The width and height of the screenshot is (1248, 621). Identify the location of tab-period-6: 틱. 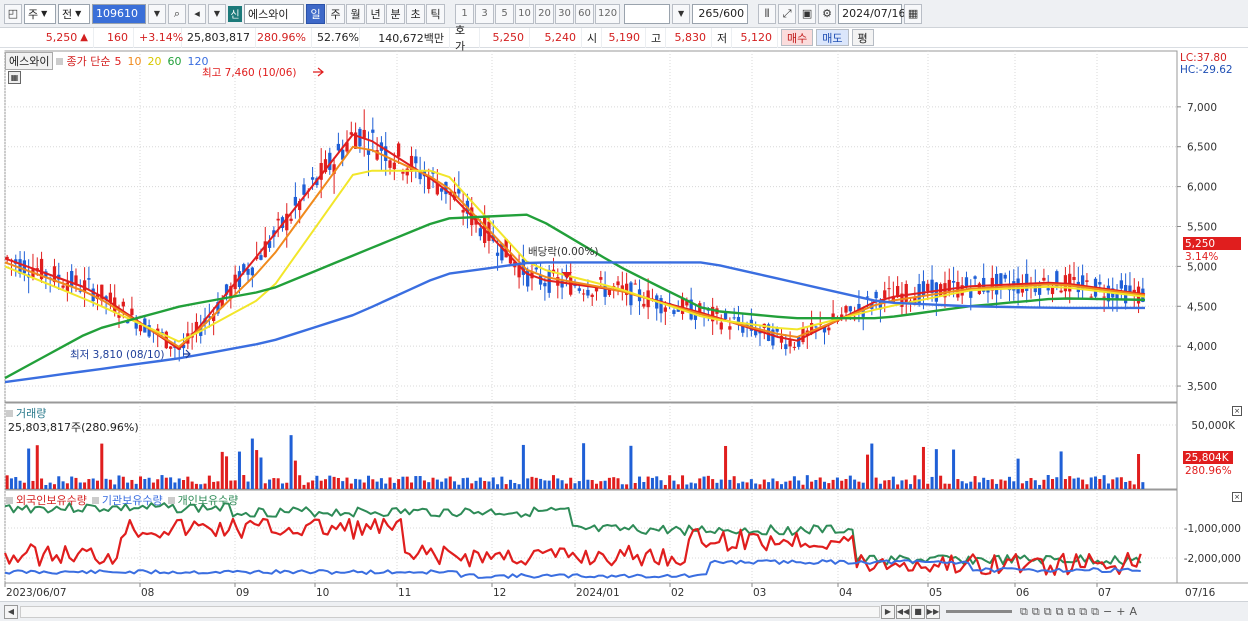
(435, 13).